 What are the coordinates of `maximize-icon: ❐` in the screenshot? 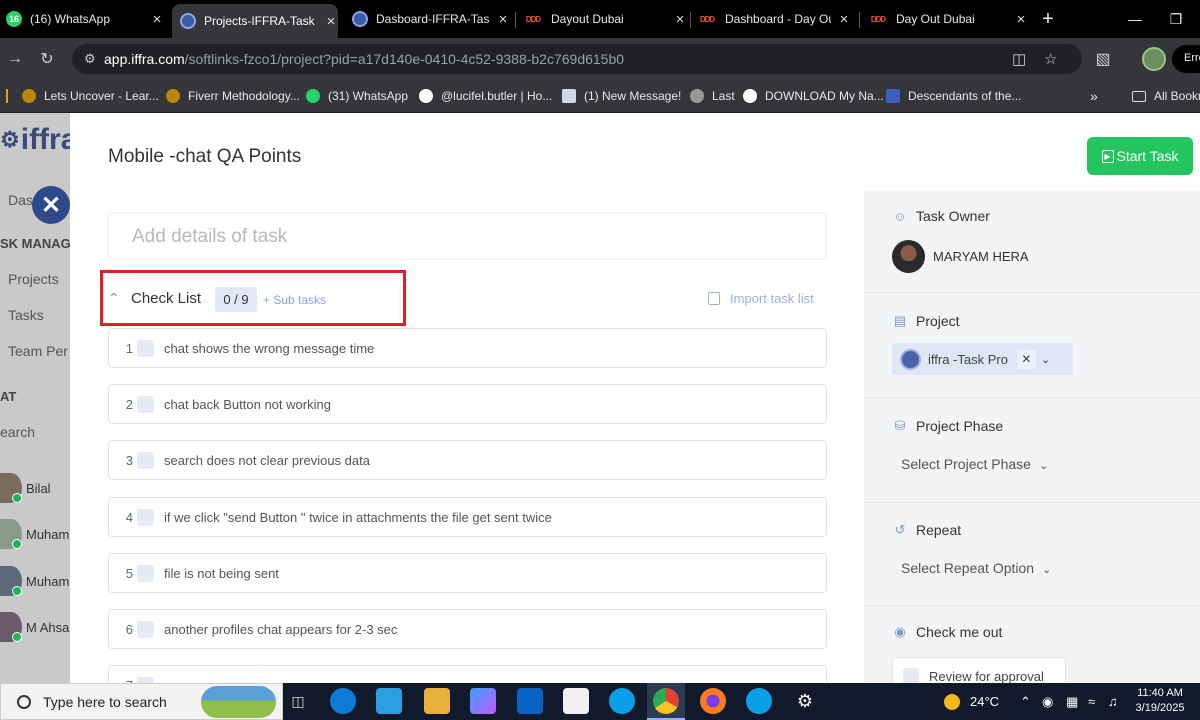 It's located at (1176, 19).